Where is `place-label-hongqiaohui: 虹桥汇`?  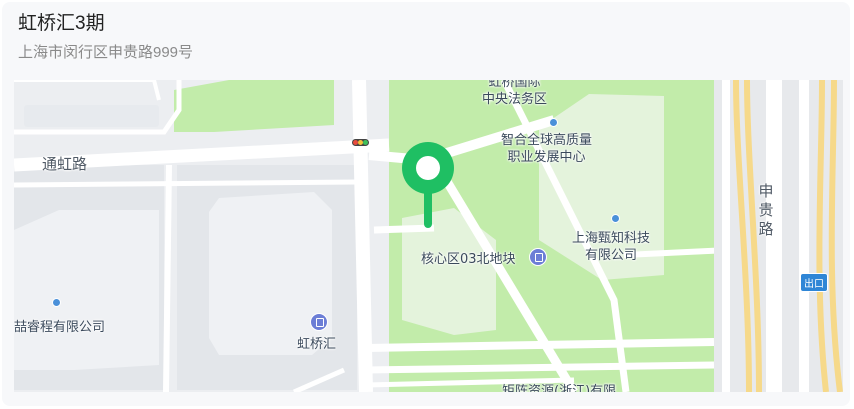
place-label-hongqiaohui: 虹桥汇 is located at coordinates (317, 344).